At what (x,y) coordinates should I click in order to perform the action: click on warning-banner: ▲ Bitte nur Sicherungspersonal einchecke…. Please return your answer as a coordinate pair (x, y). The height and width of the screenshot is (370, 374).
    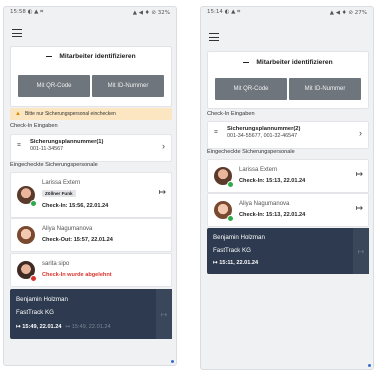
    Looking at the image, I should click on (91, 114).